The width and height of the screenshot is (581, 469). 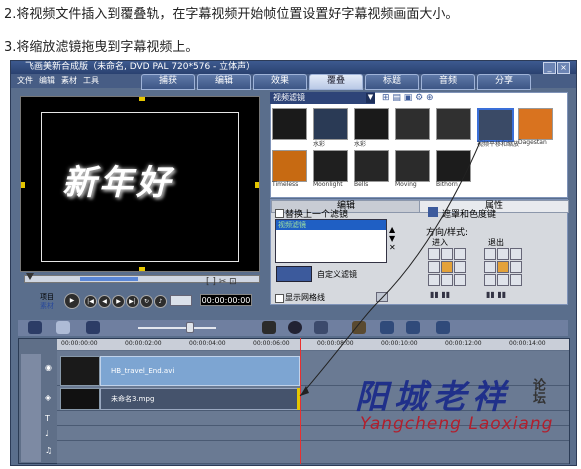 I want to click on video-track-icon: ◉, so click(x=48, y=367).